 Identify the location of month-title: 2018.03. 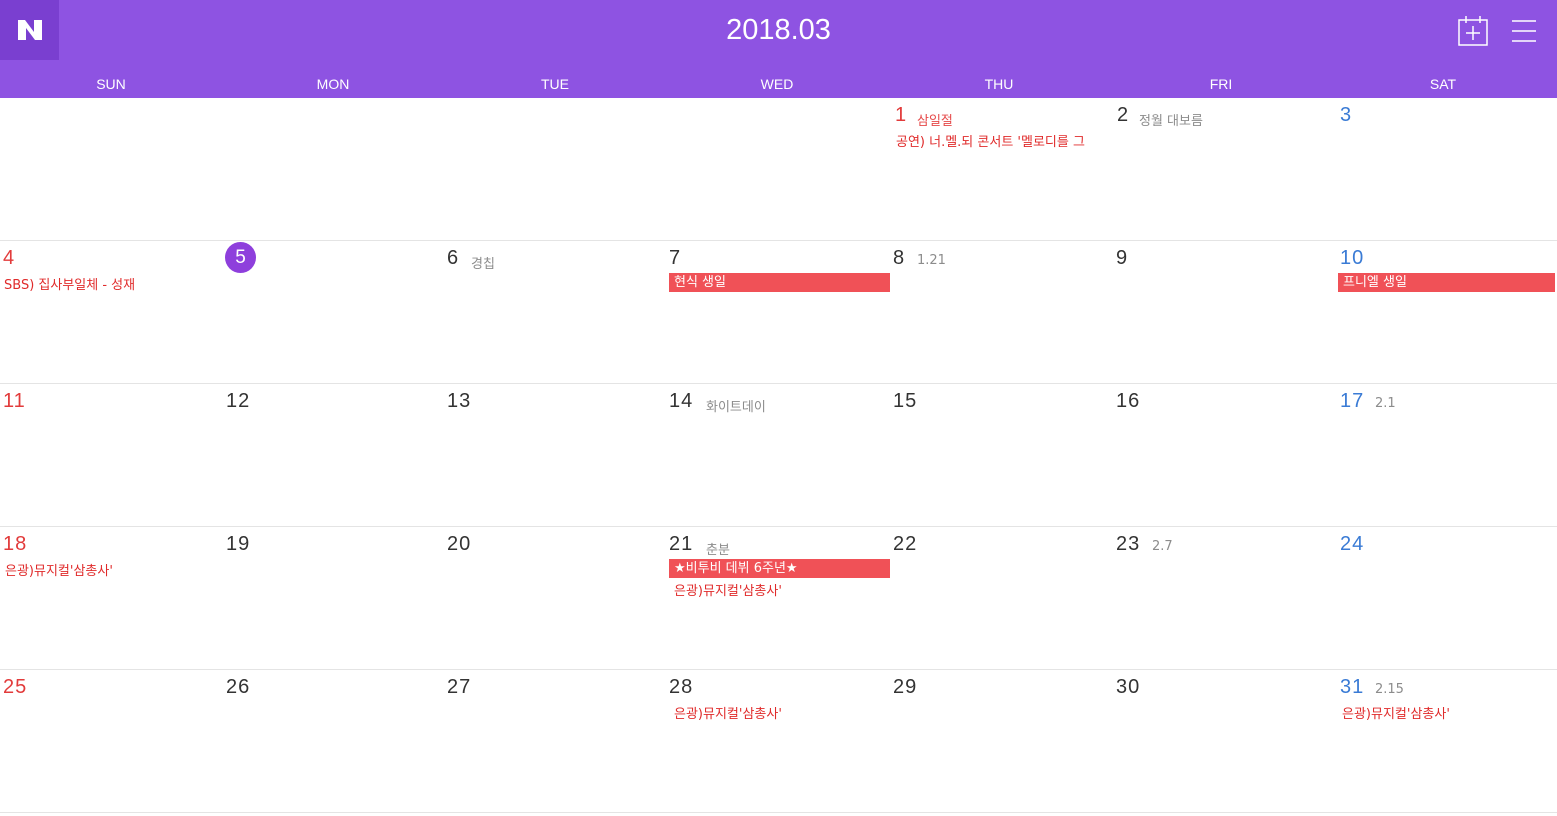
(778, 30).